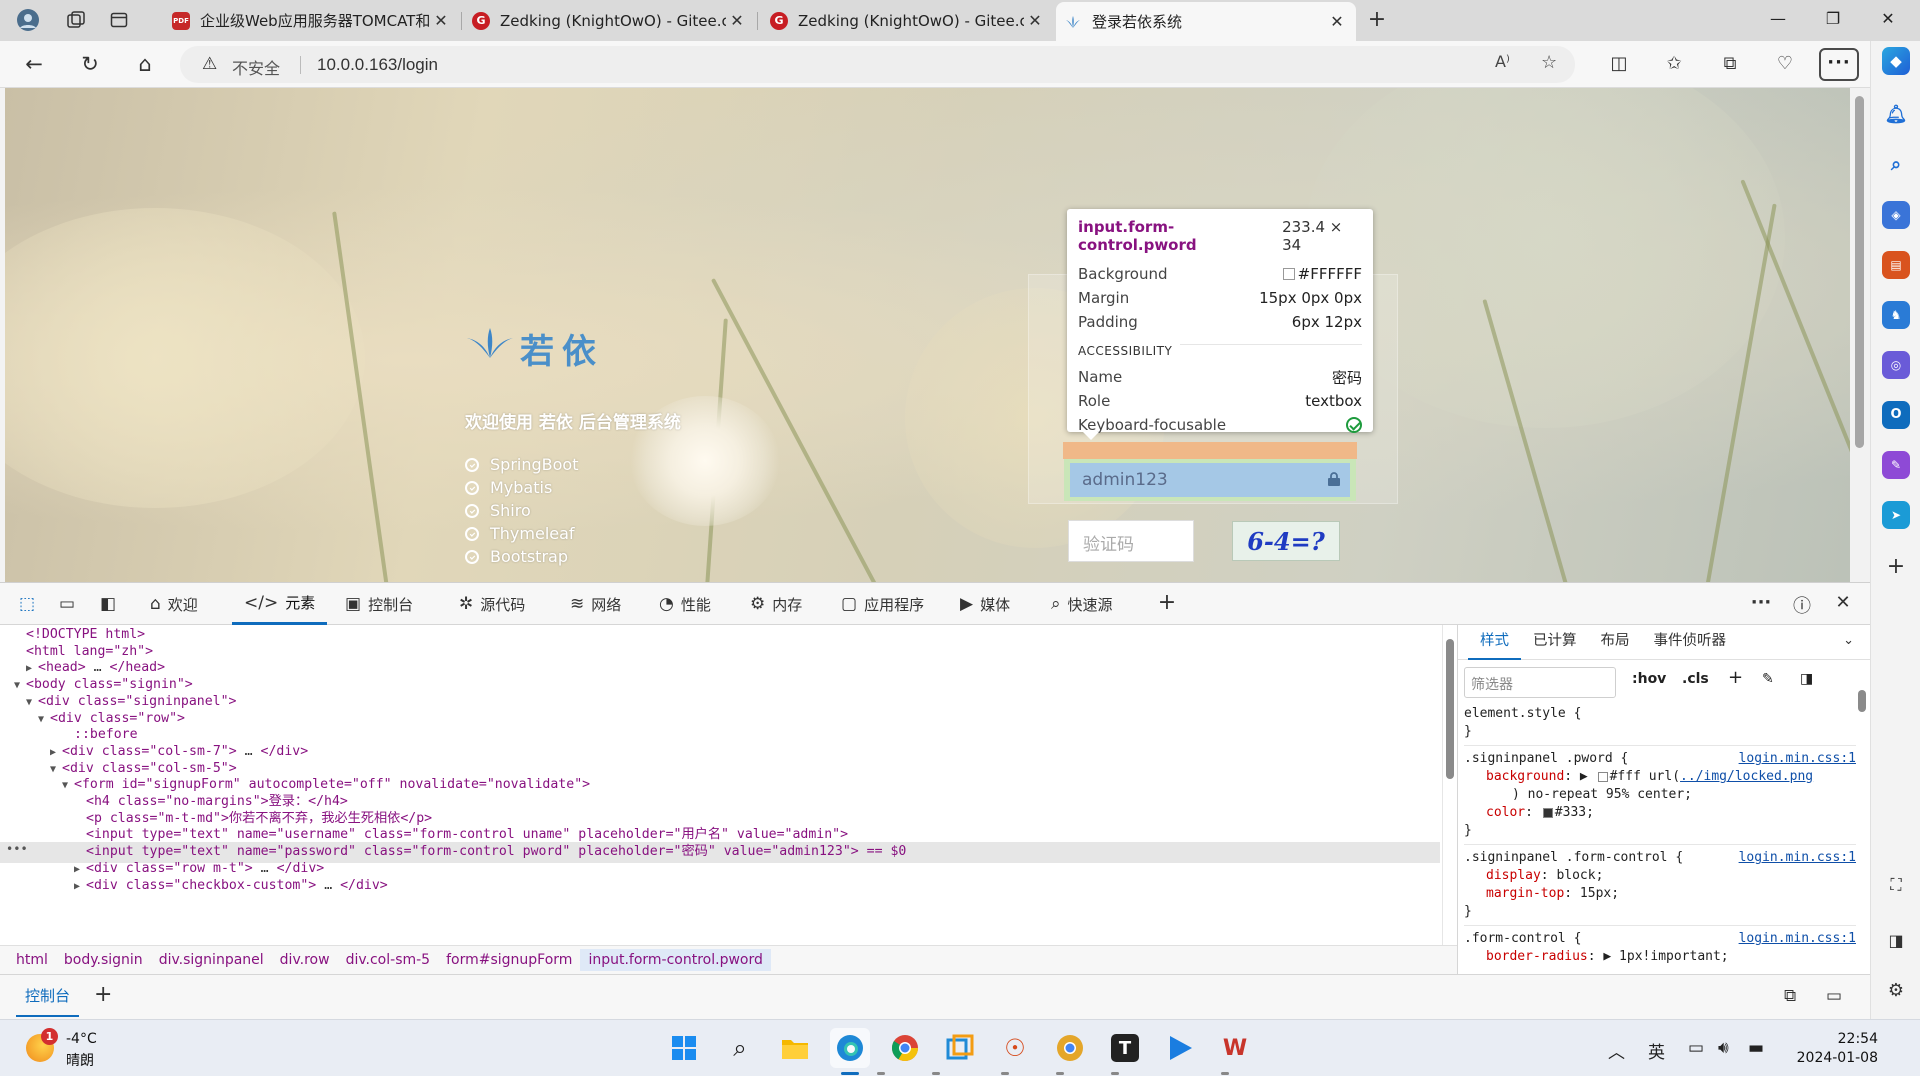  What do you see at coordinates (1761, 602) in the screenshot?
I see `devtools-more-icon: ···` at bounding box center [1761, 602].